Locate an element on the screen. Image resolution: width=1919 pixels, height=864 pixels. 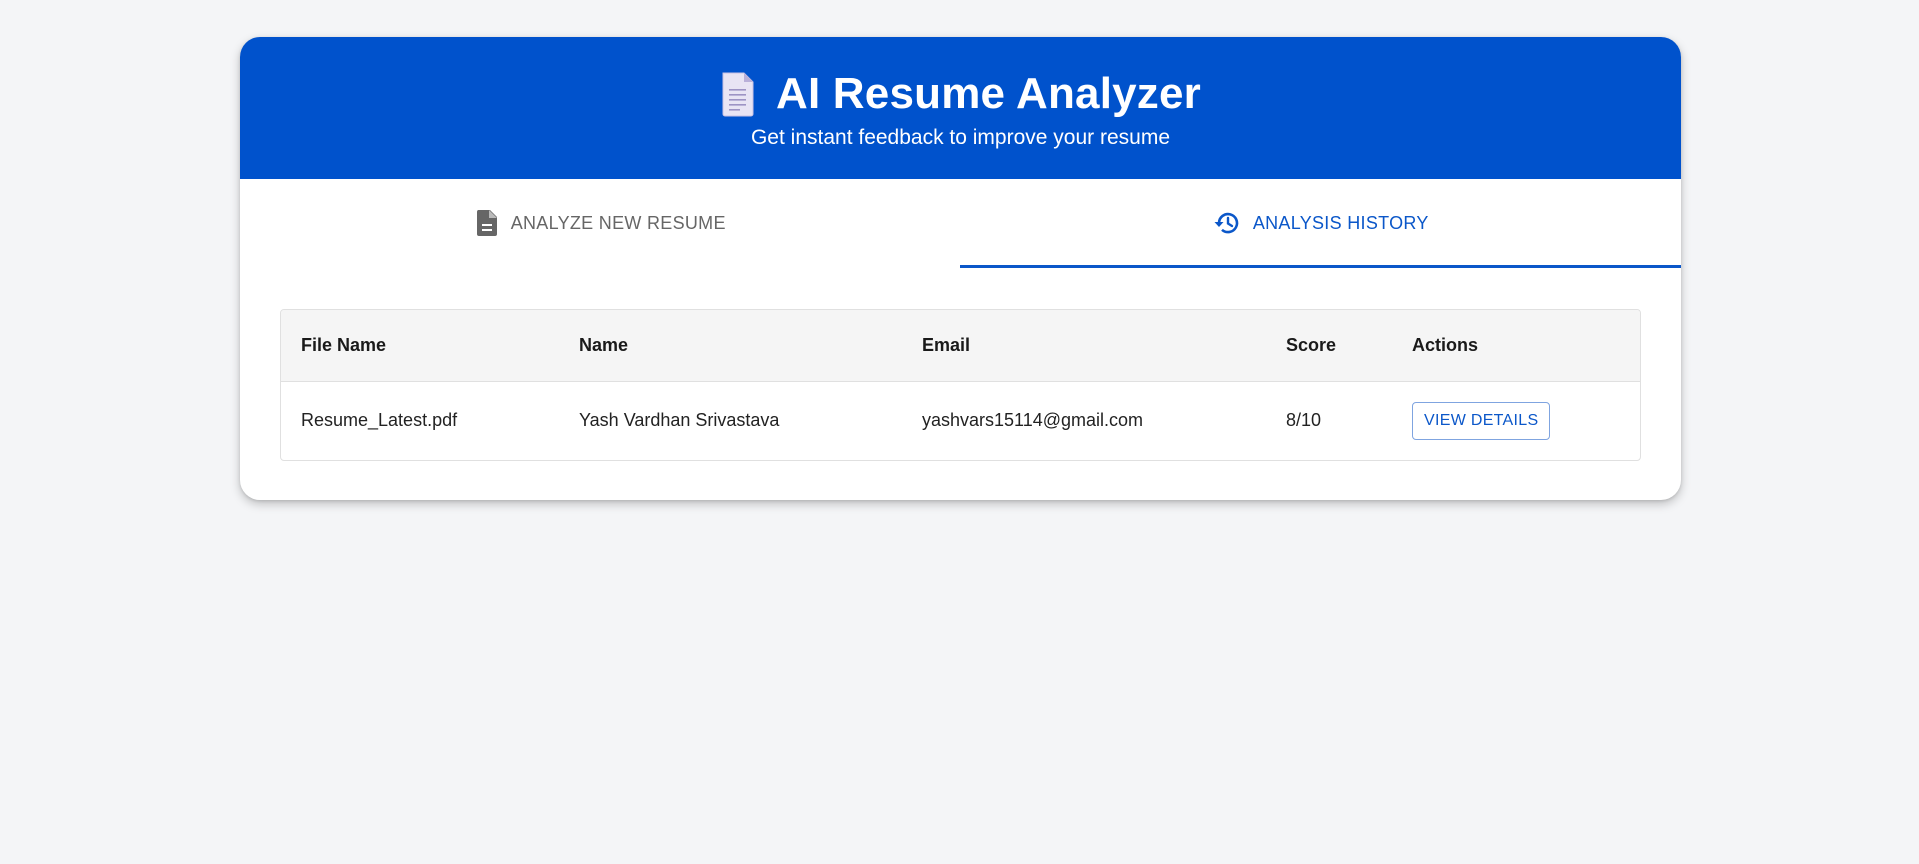
column-header-file-name: File Name is located at coordinates (344, 344).